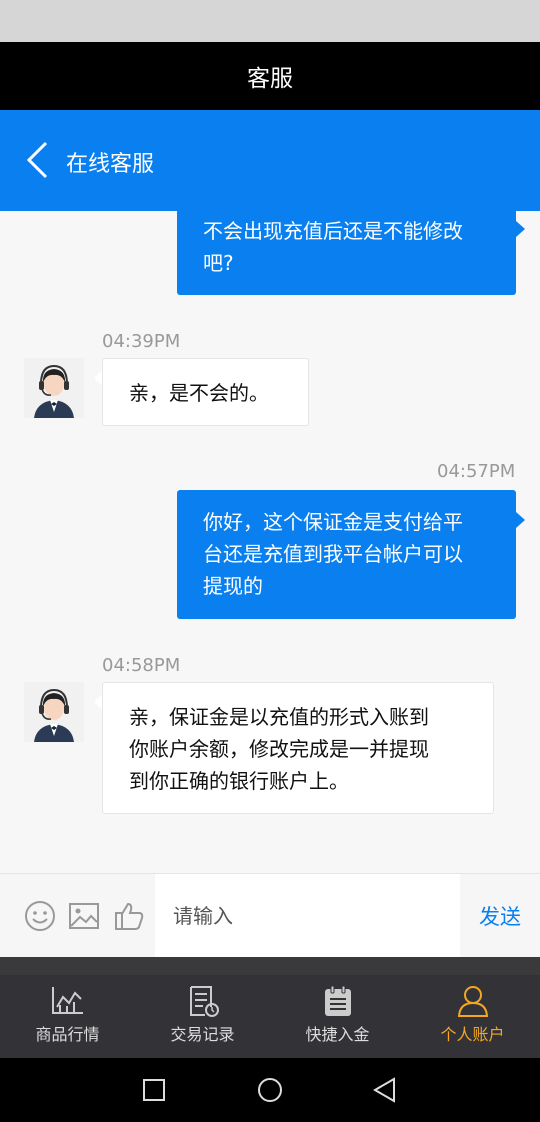  I want to click on incoming-message-bubble: 亲，是不会的。, so click(205, 392).